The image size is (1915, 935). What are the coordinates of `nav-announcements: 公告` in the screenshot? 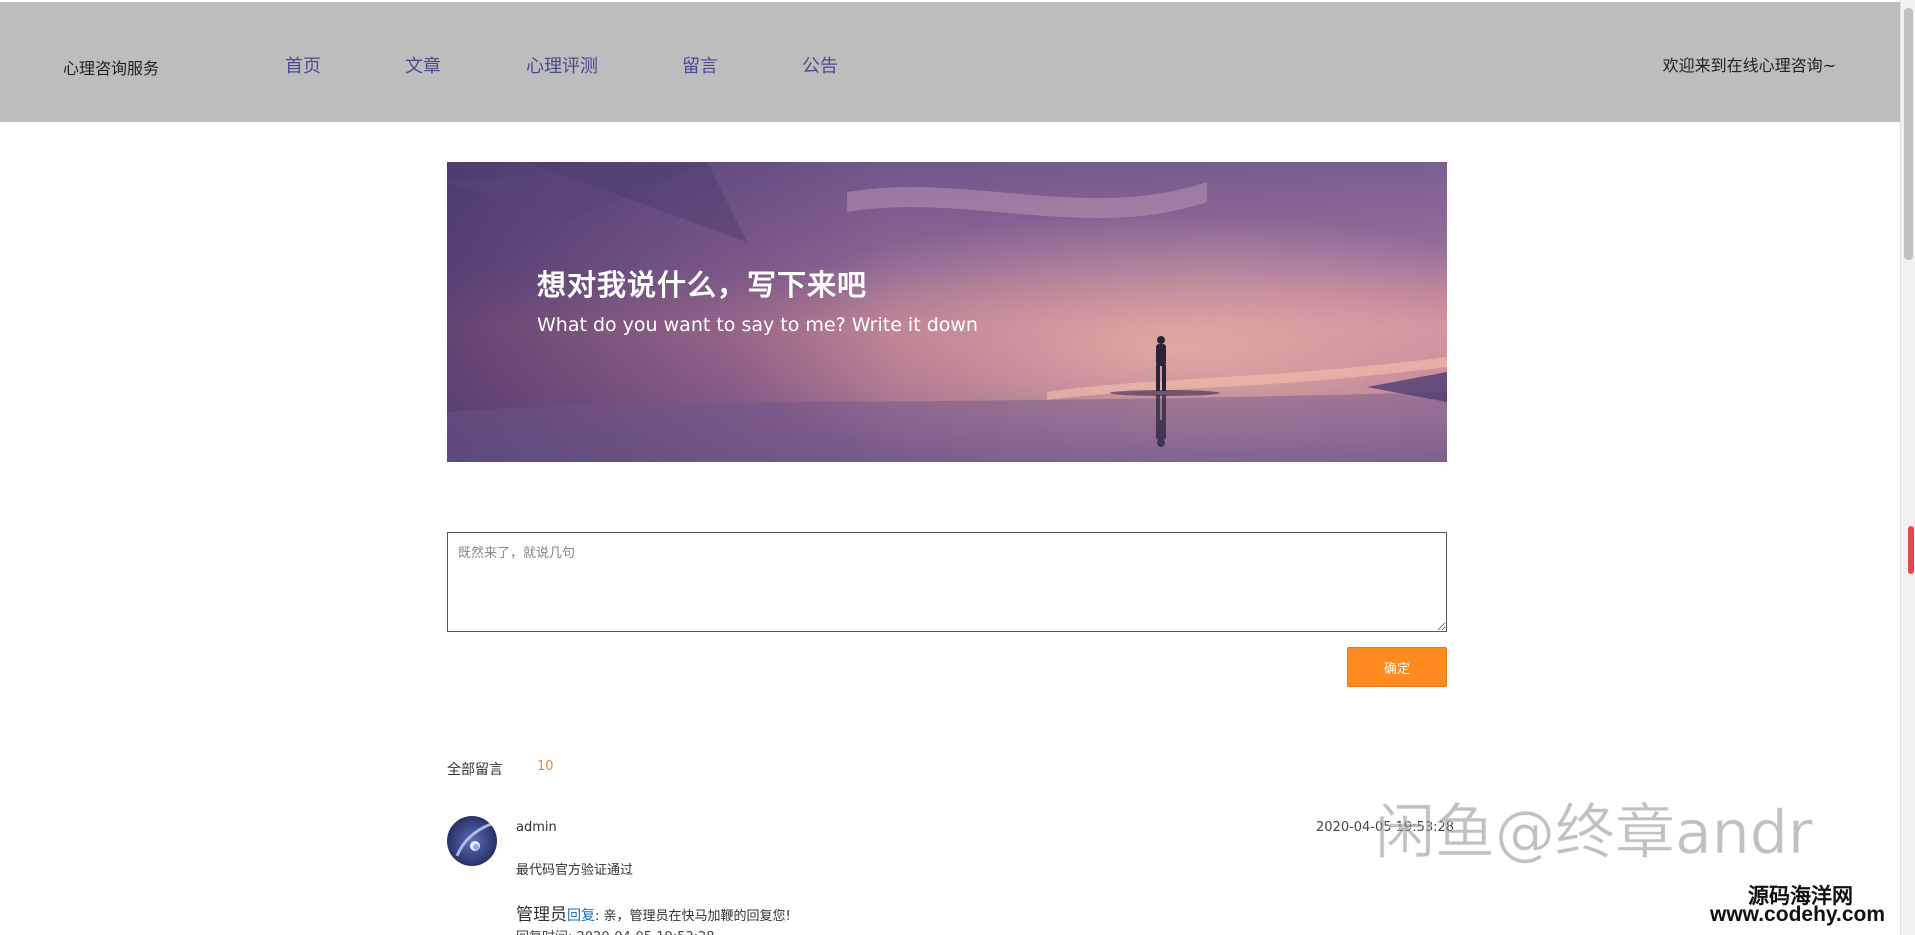 It's located at (820, 65).